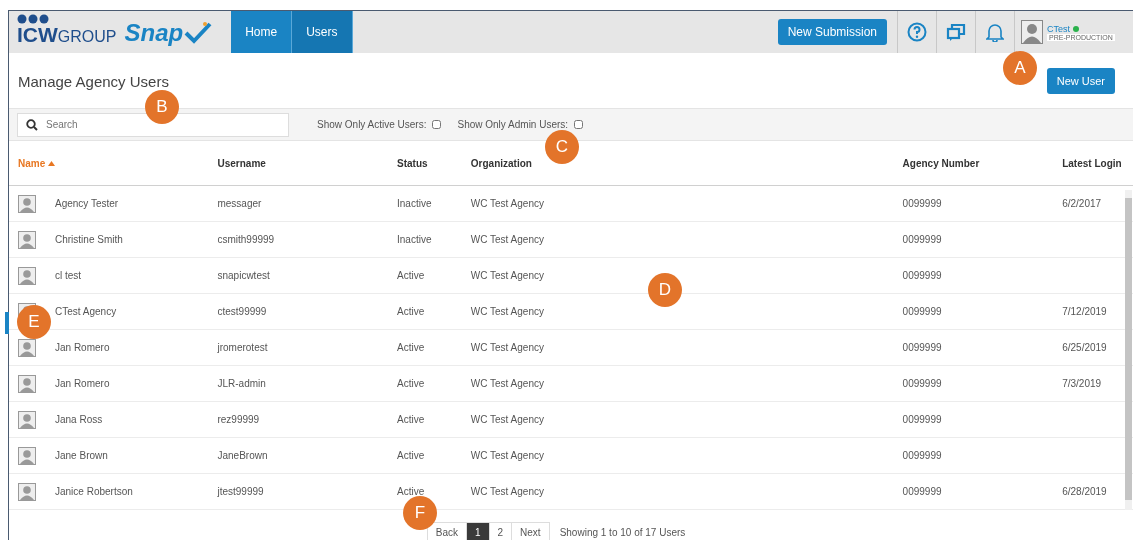 The width and height of the screenshot is (1133, 540). What do you see at coordinates (242, 311) in the screenshot?
I see `table-cell-text: ctest99999` at bounding box center [242, 311].